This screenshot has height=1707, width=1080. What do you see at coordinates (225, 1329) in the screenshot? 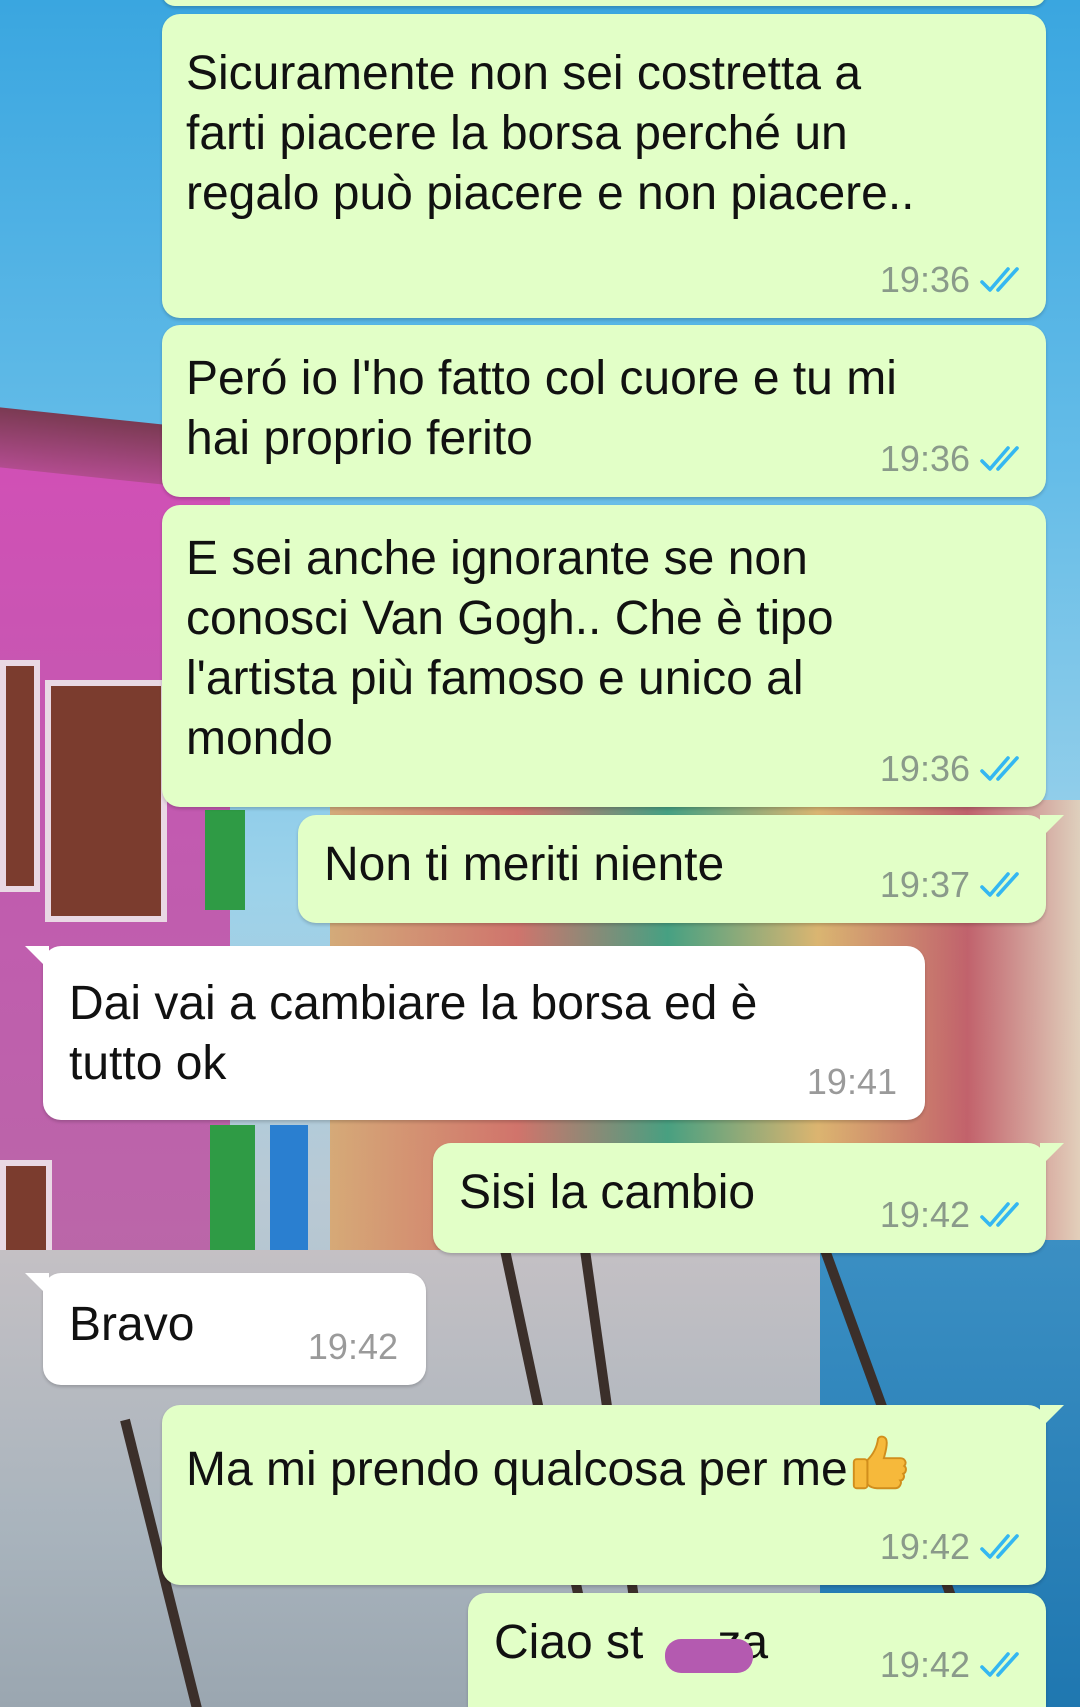
I see `message-incoming: Bravo 19:42` at bounding box center [225, 1329].